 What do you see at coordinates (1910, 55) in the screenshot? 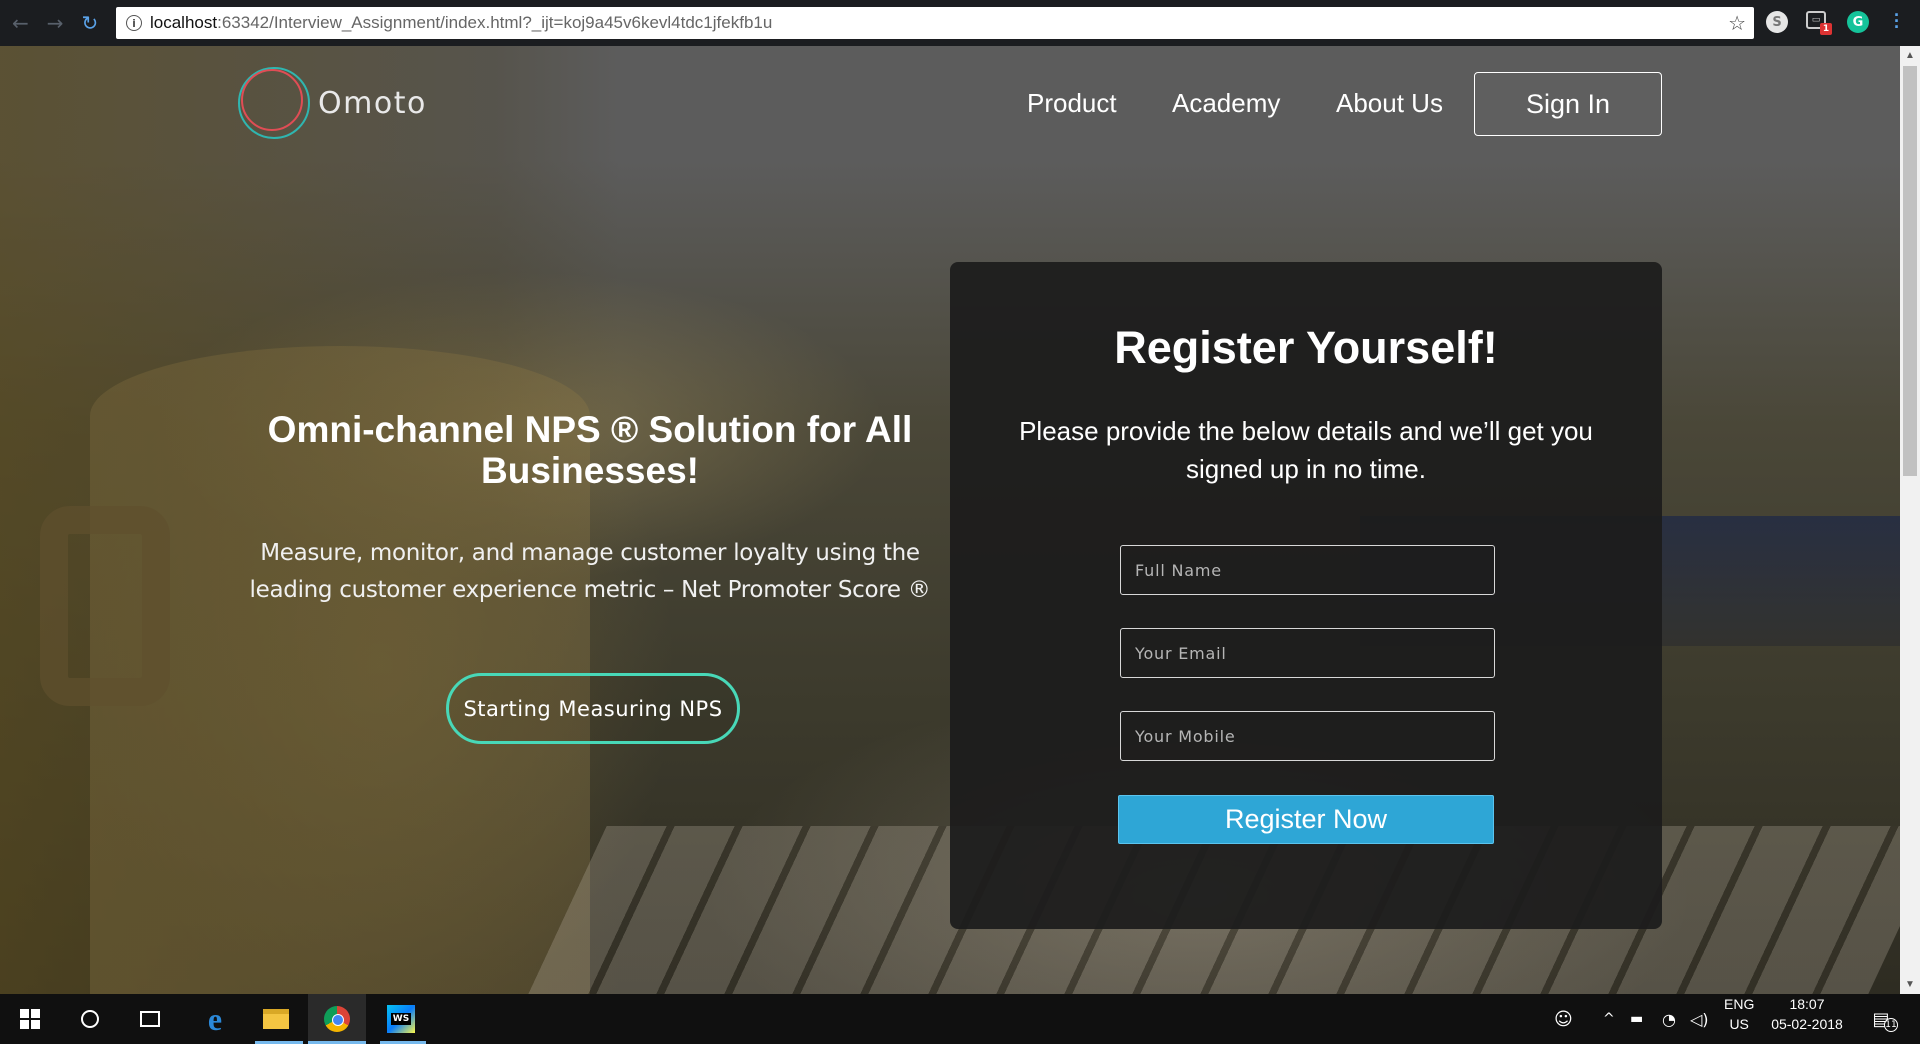
I see `scroll-up-icon: ▲` at bounding box center [1910, 55].